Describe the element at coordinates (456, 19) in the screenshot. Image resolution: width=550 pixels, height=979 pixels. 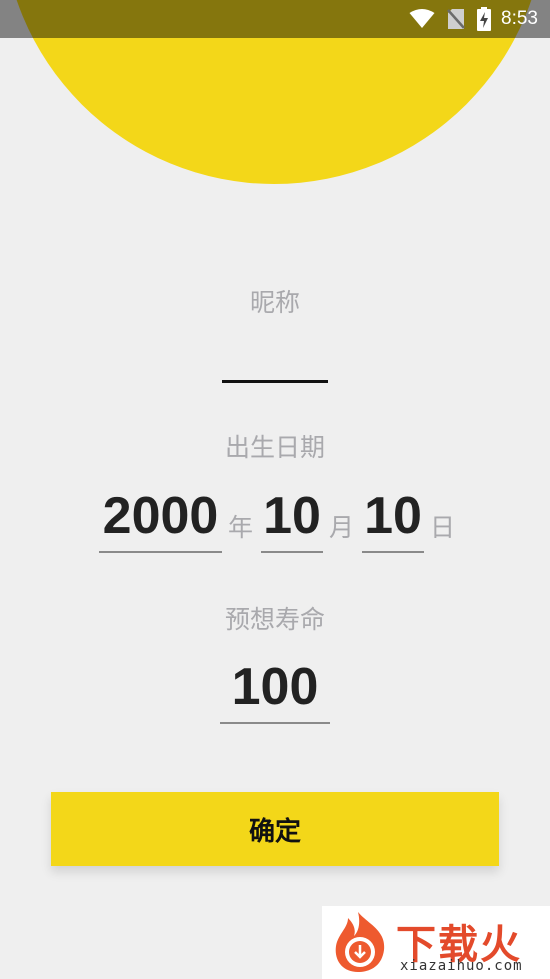
I see `no-sim-icon` at that location.